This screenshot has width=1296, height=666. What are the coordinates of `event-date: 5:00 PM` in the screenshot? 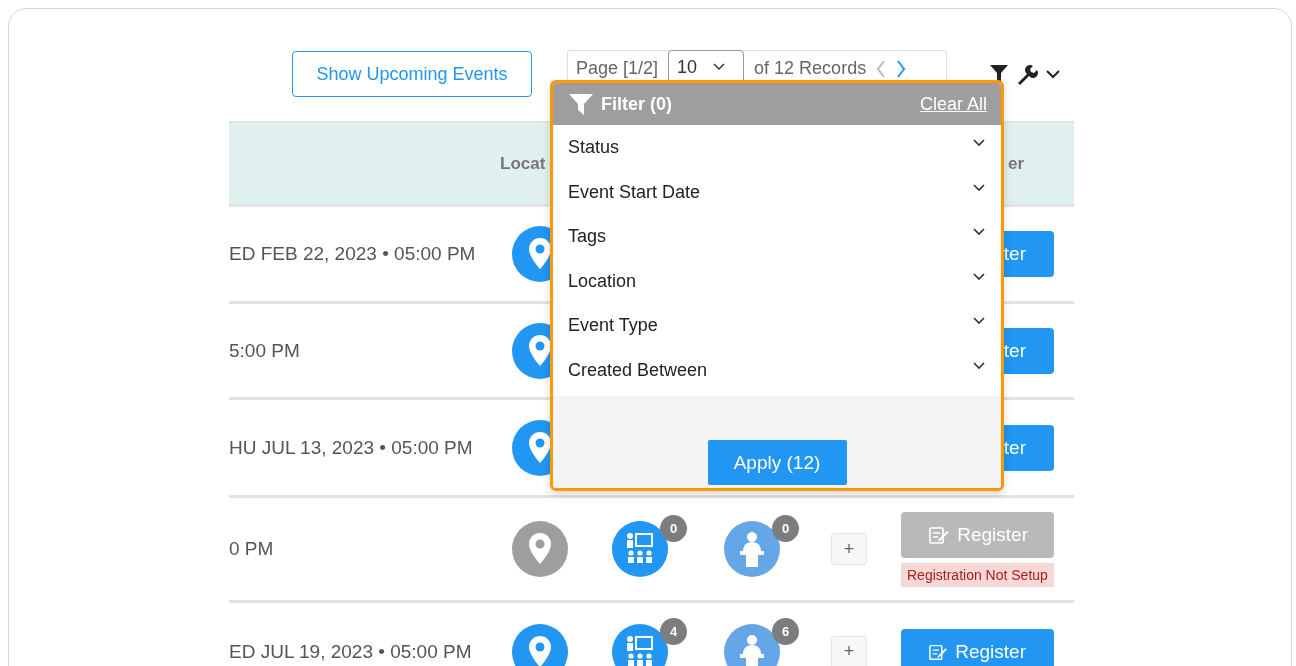 It's located at (265, 350).